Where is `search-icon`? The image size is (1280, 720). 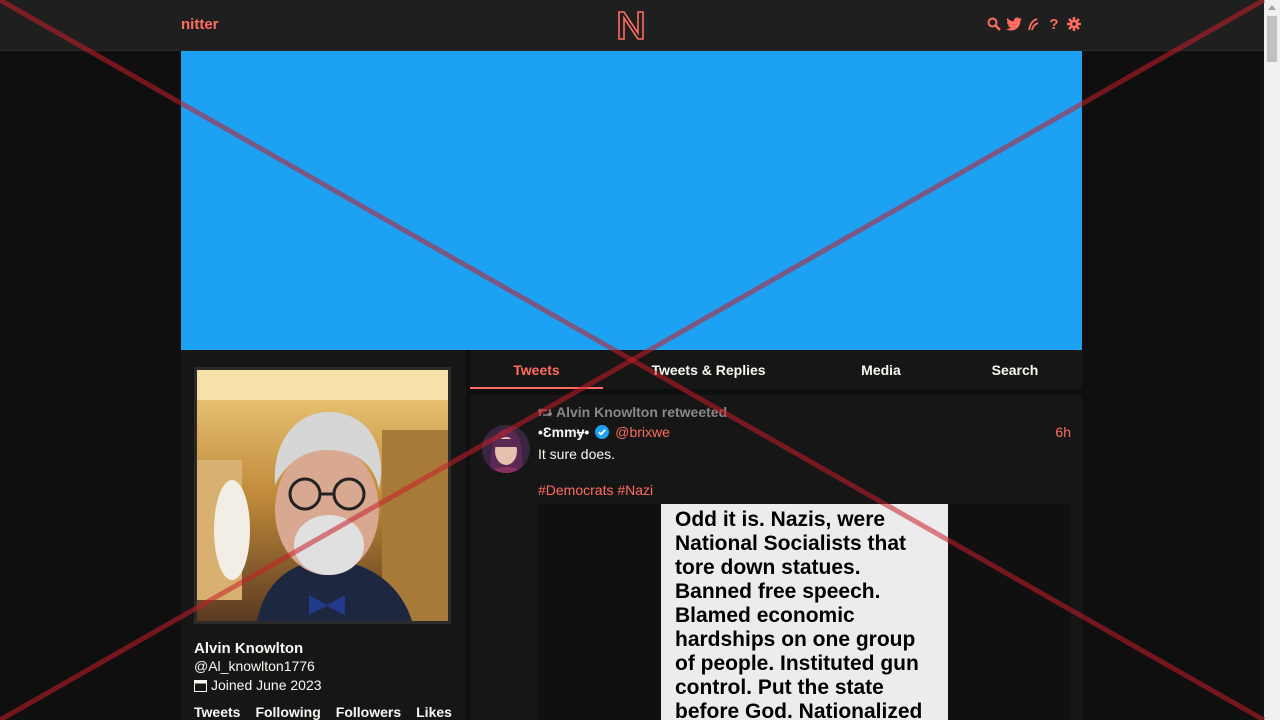
search-icon is located at coordinates (994, 24).